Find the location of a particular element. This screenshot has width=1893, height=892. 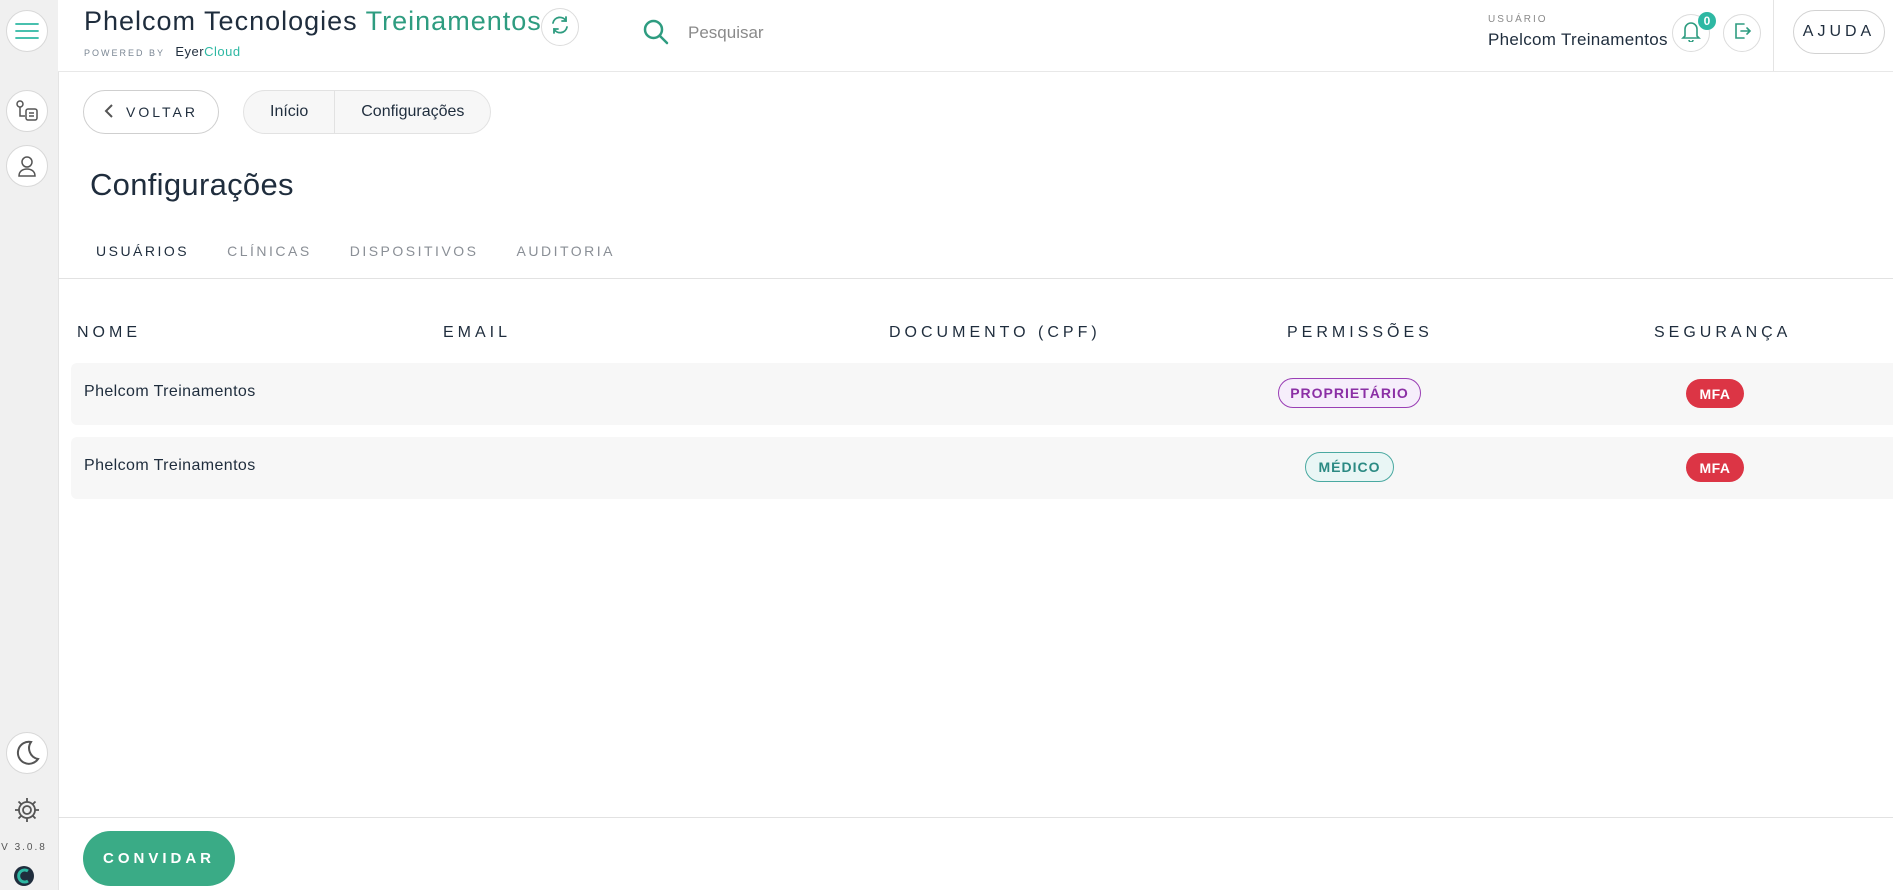

refresh-icon is located at coordinates (560, 27).